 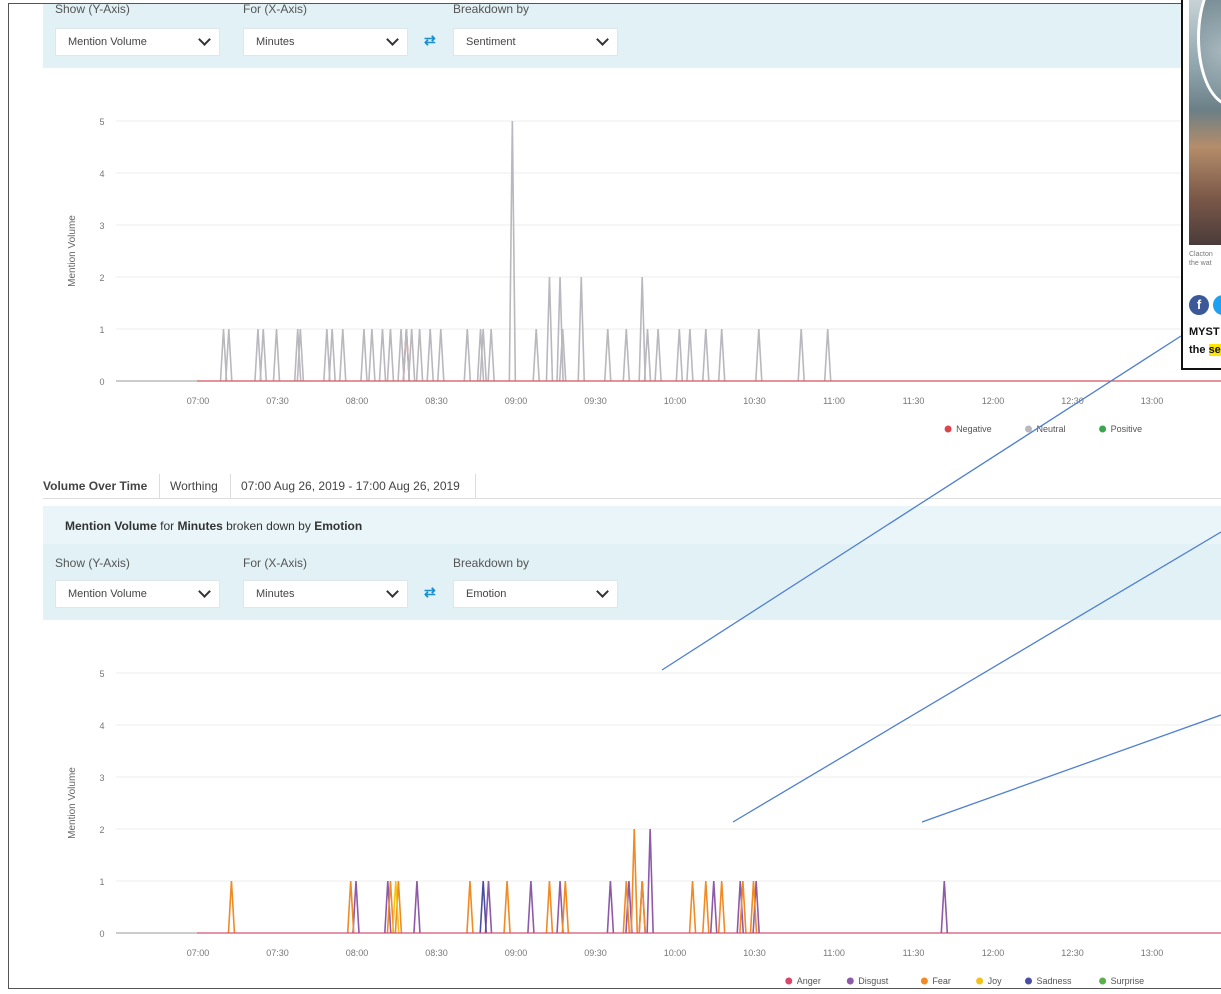 I want to click on x-tick-label: 07:00, so click(x=198, y=953).